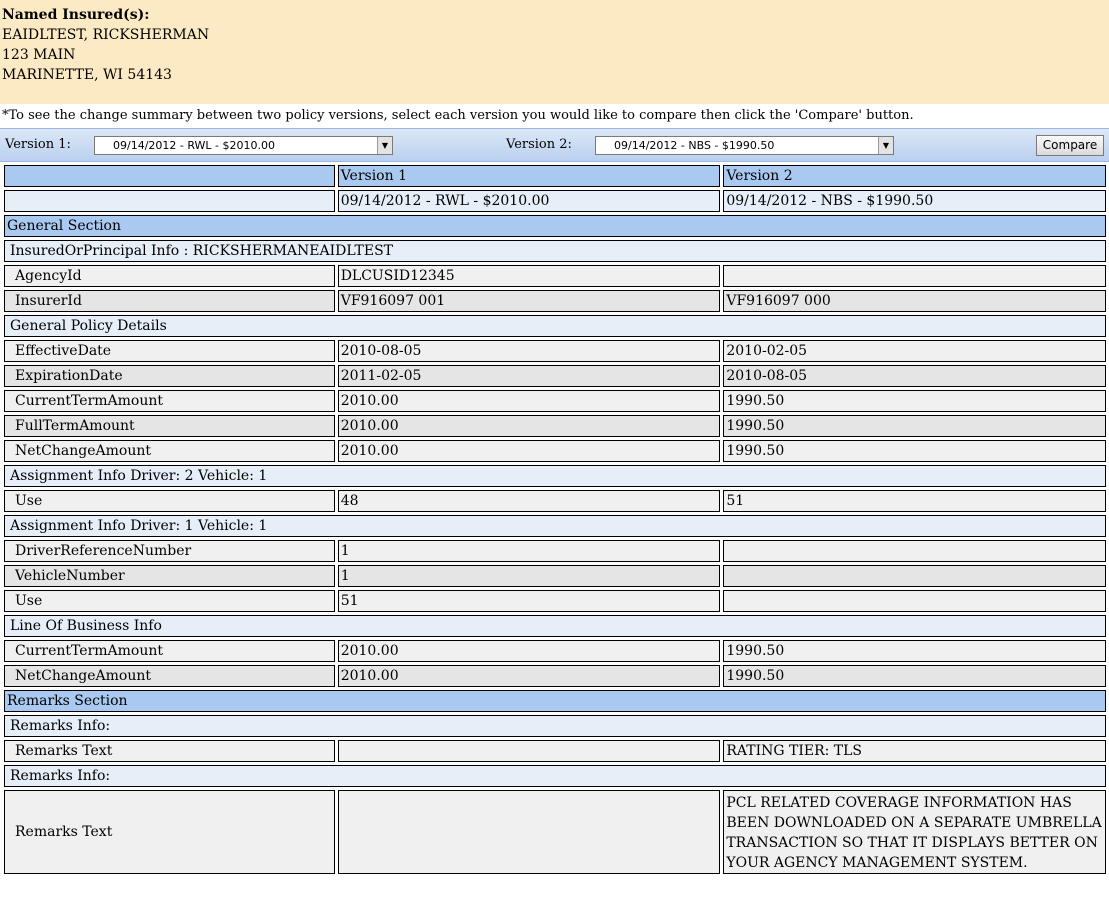  I want to click on section-header-remarks: Remarks Section, so click(555, 701).